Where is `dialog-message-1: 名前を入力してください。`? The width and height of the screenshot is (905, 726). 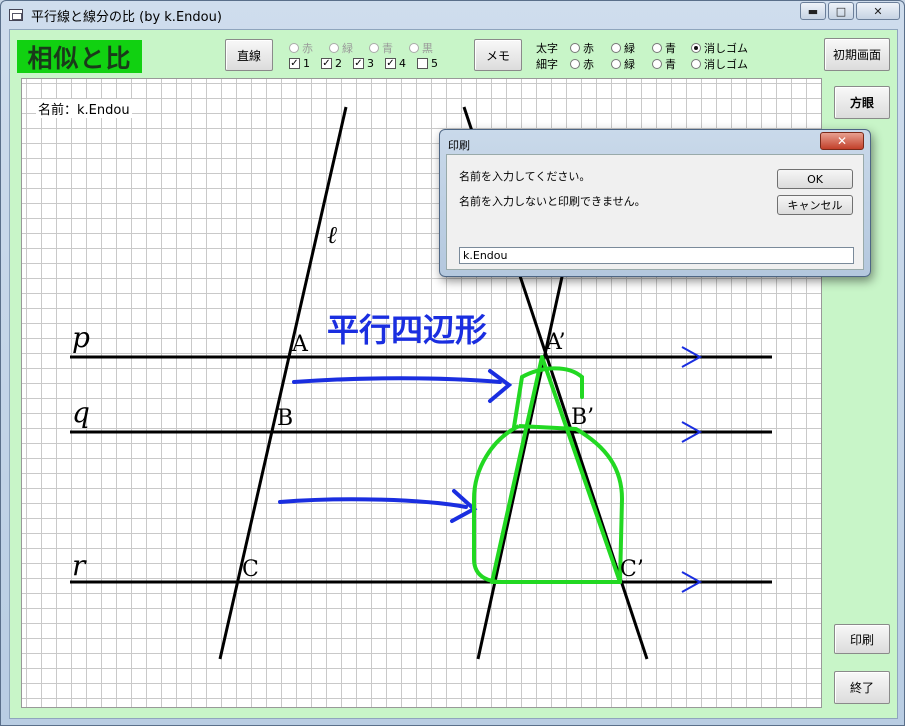 dialog-message-1: 名前を入力してください。 is located at coordinates (525, 176).